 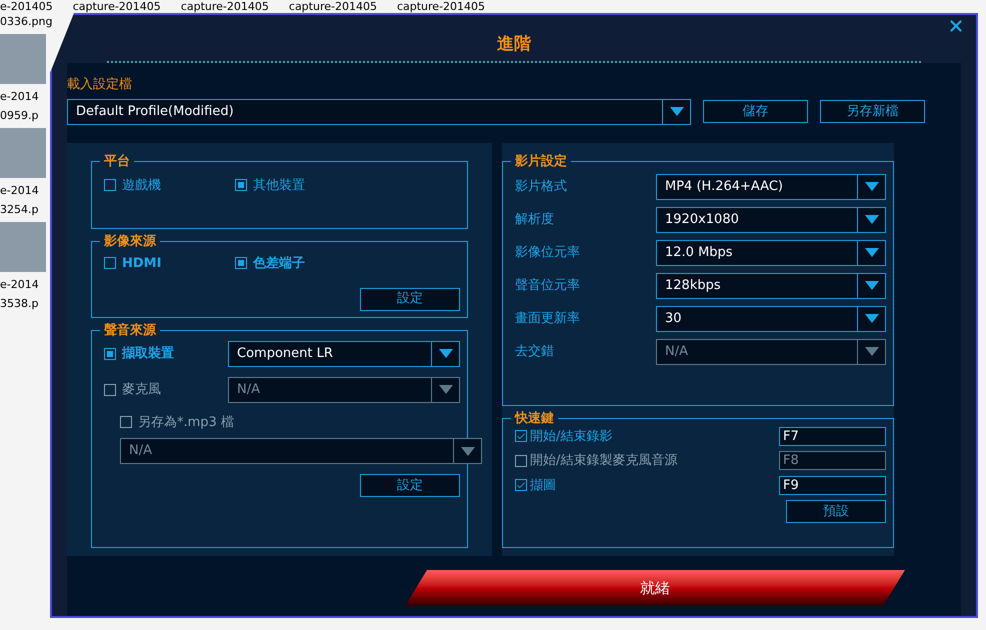 What do you see at coordinates (344, 353) in the screenshot?
I see `dropdown: Component LR` at bounding box center [344, 353].